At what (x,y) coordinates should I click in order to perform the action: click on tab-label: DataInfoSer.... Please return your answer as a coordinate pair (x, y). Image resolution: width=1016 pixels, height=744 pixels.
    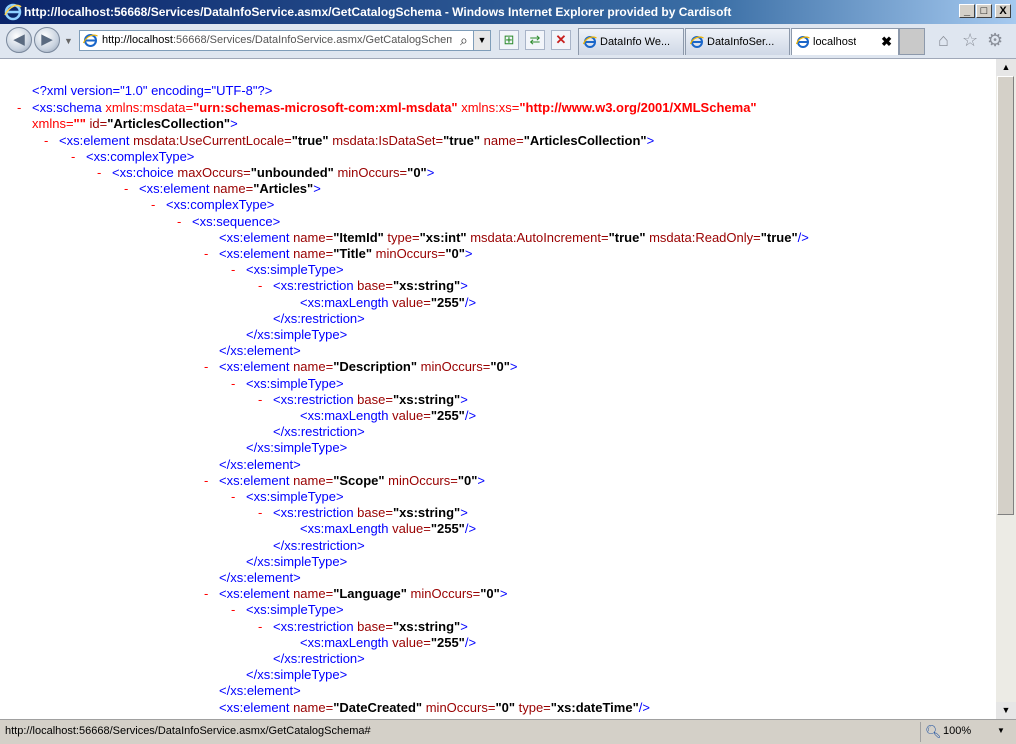
    Looking at the image, I should click on (741, 42).